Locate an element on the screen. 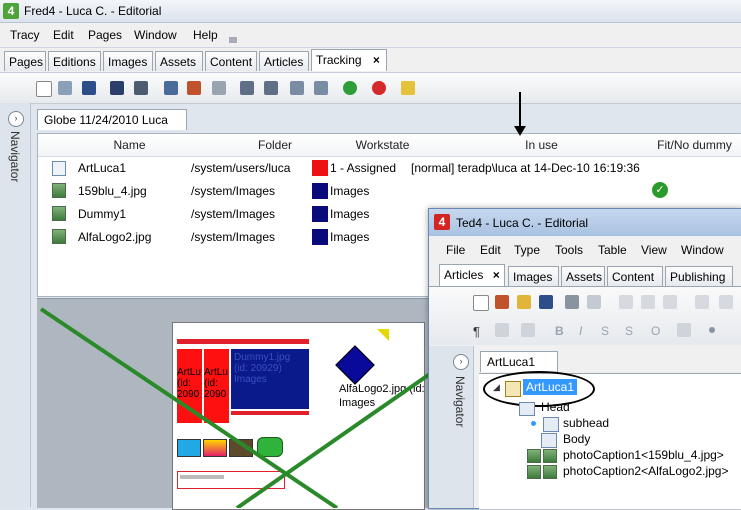 The height and width of the screenshot is (510, 741). ted4-menu-tools: Tools is located at coordinates (569, 250).